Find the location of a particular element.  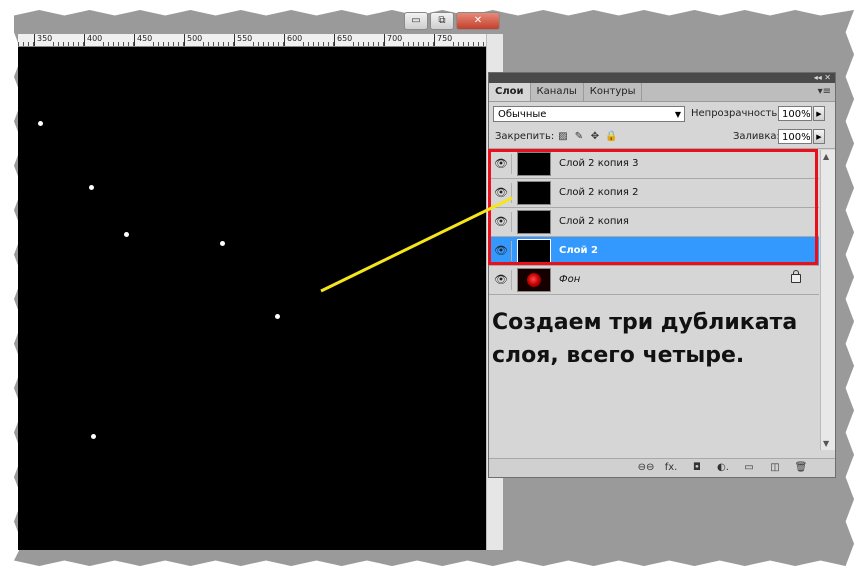

chevron-down-icon: ▼ is located at coordinates (677, 114).